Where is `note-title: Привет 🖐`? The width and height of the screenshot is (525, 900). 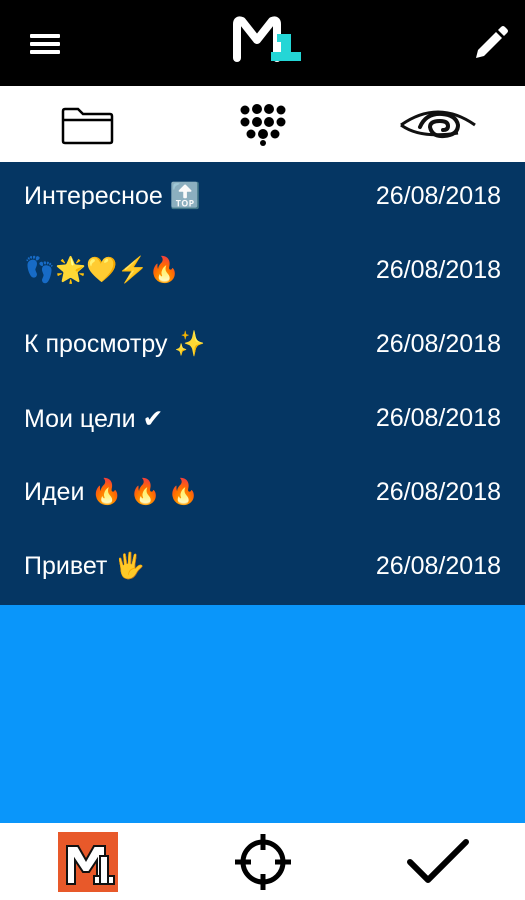 note-title: Привет 🖐 is located at coordinates (85, 566).